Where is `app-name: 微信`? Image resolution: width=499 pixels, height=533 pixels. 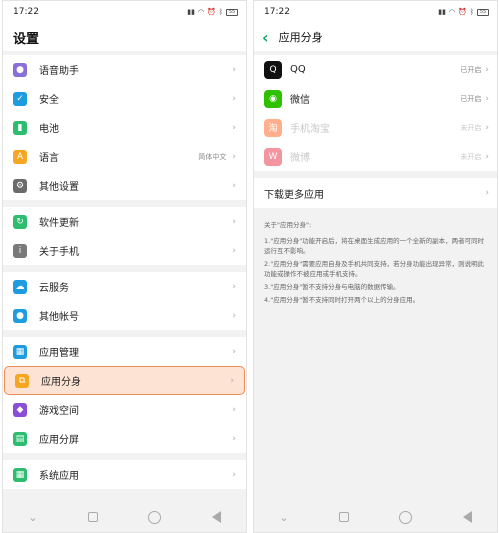 app-name: 微信 is located at coordinates (300, 100).